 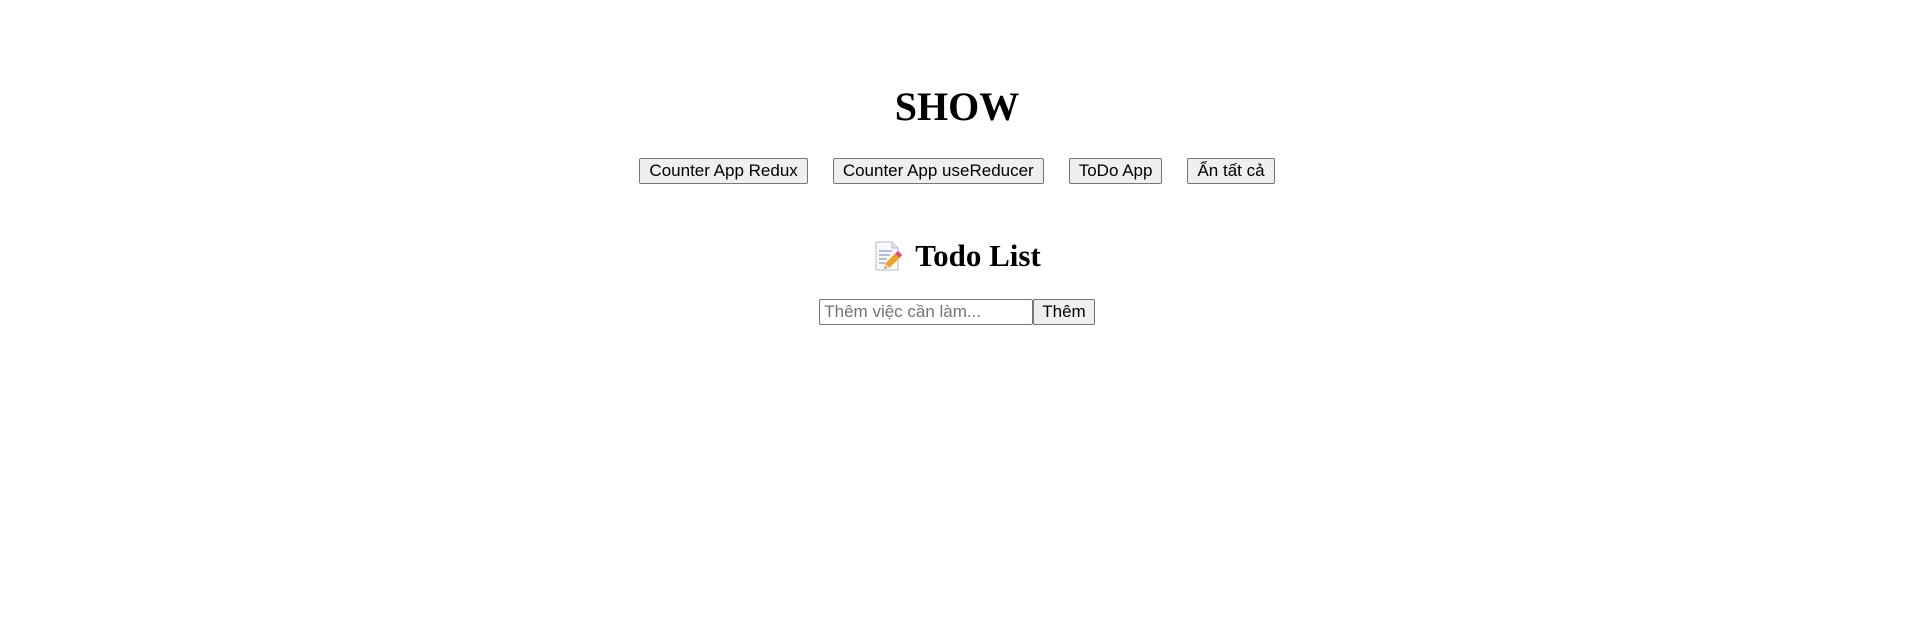 What do you see at coordinates (957, 106) in the screenshot?
I see `page-title: SHOW` at bounding box center [957, 106].